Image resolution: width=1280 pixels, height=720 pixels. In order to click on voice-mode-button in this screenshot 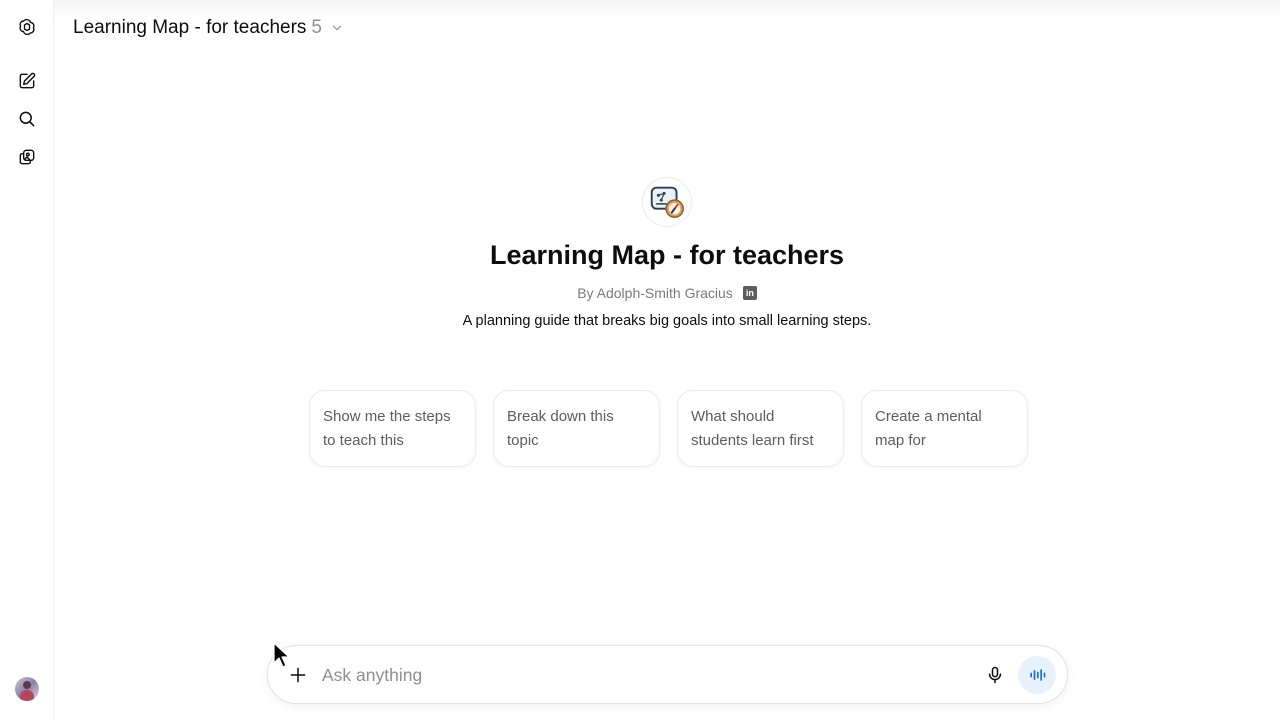, I will do `click(1037, 675)`.